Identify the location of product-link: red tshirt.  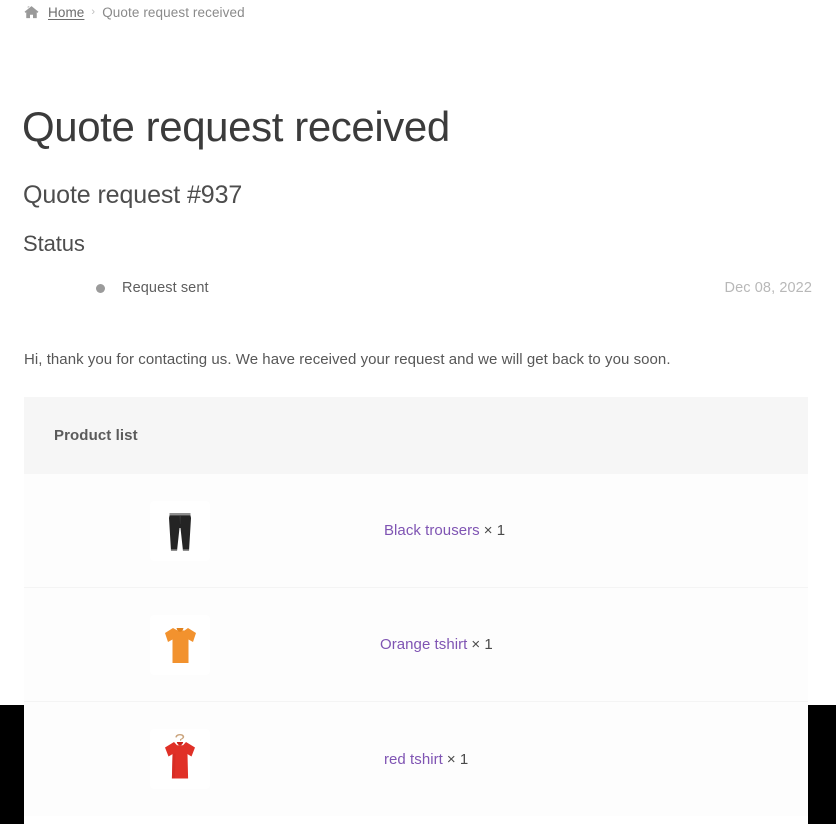
(413, 759).